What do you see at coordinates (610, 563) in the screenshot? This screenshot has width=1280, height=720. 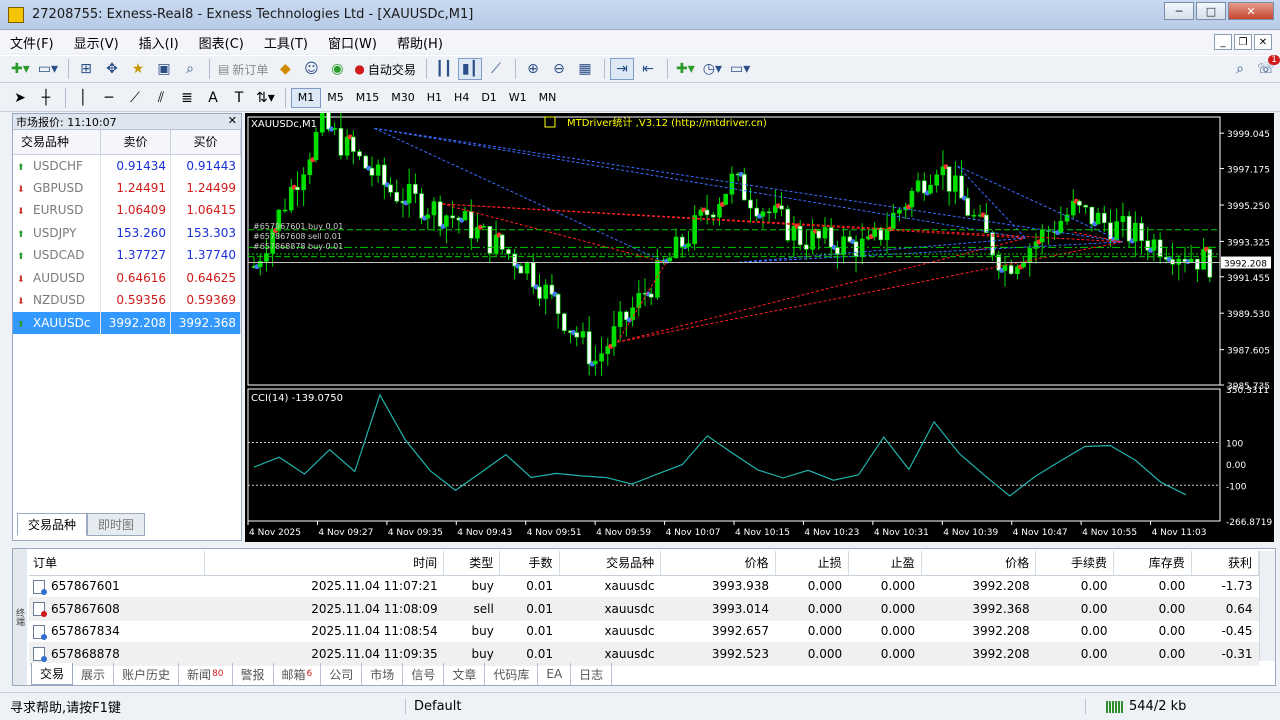 I see `column-4: 交易品种` at bounding box center [610, 563].